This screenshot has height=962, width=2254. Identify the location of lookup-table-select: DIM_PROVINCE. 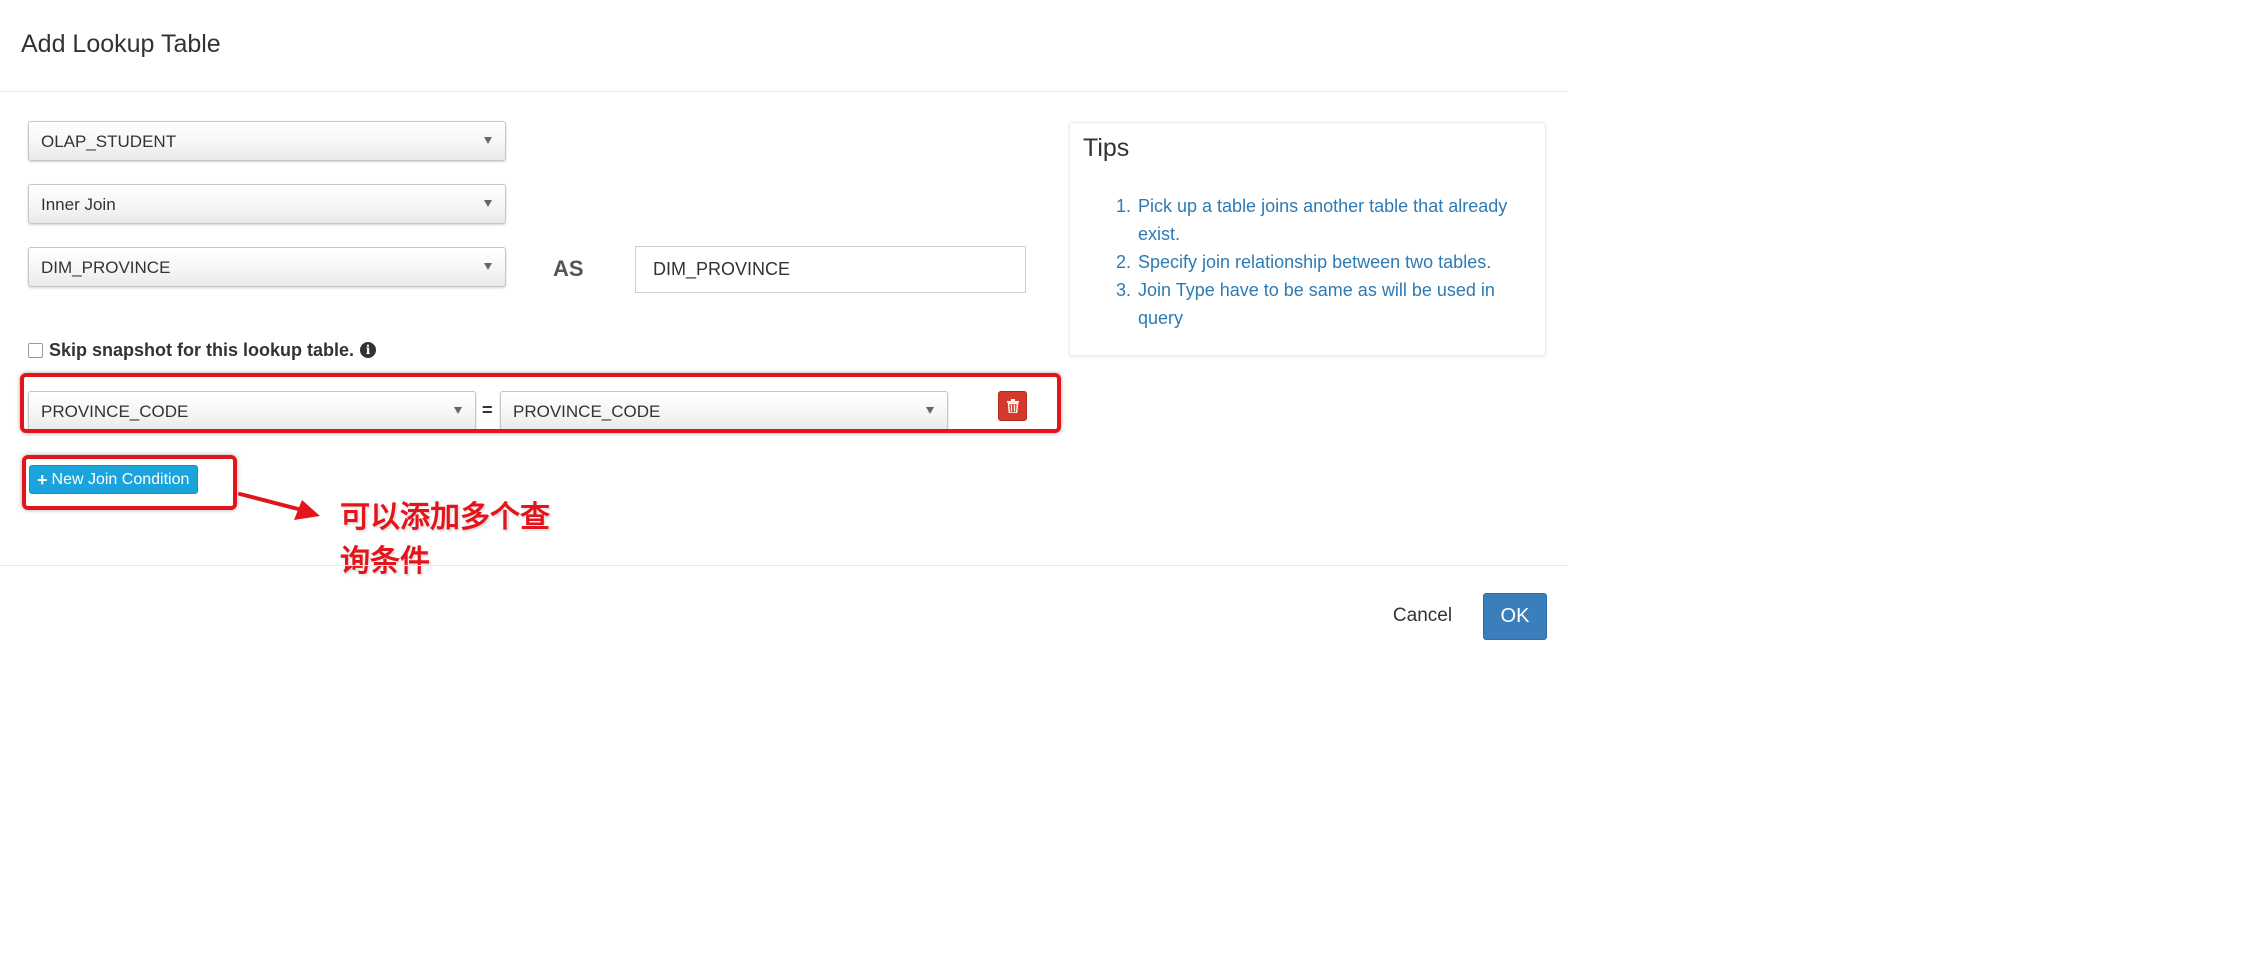
(267, 267).